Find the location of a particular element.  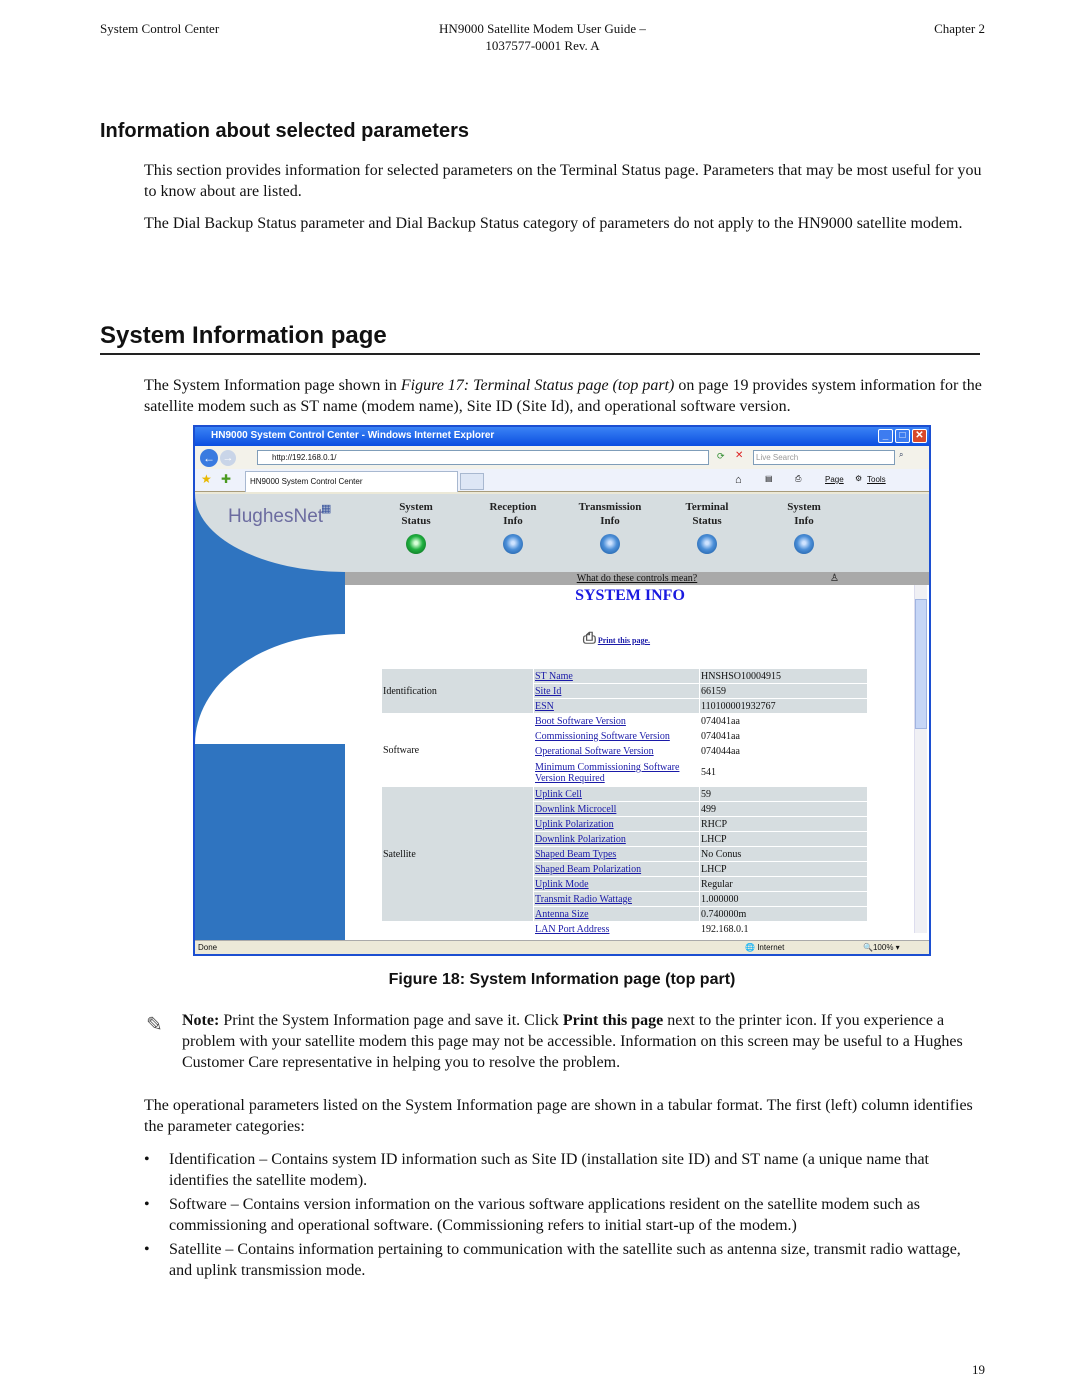

category-cell: Satellite is located at coordinates (457, 854).